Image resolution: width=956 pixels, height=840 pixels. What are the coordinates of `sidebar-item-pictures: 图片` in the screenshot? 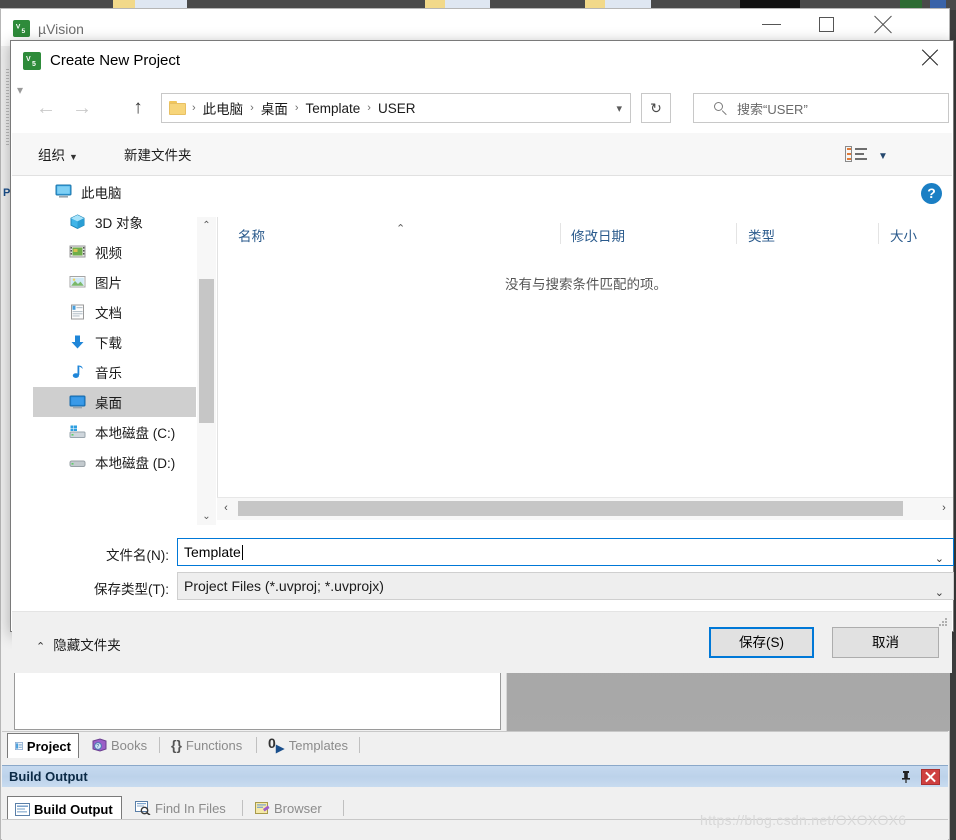 It's located at (114, 282).